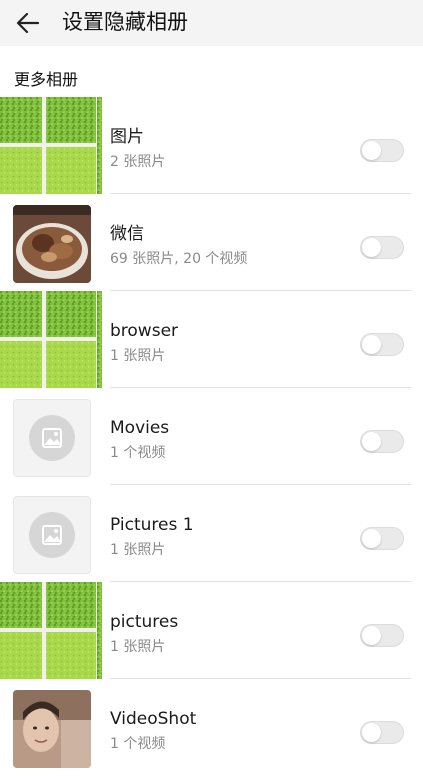 The image size is (423, 779). I want to click on album-row-3: Movies 1 个视频, so click(211, 436).